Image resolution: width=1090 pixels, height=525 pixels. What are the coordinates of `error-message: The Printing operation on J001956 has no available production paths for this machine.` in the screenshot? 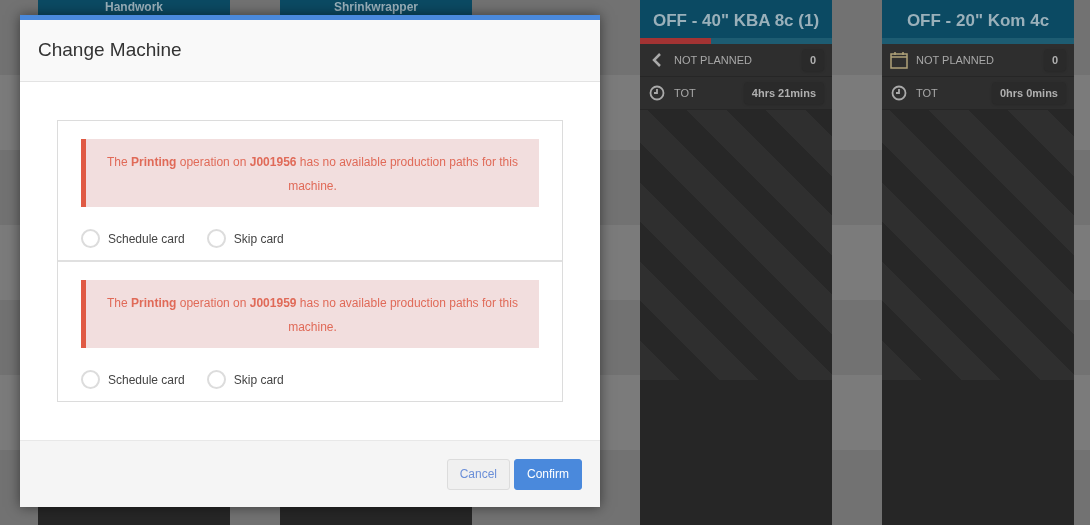 It's located at (312, 174).